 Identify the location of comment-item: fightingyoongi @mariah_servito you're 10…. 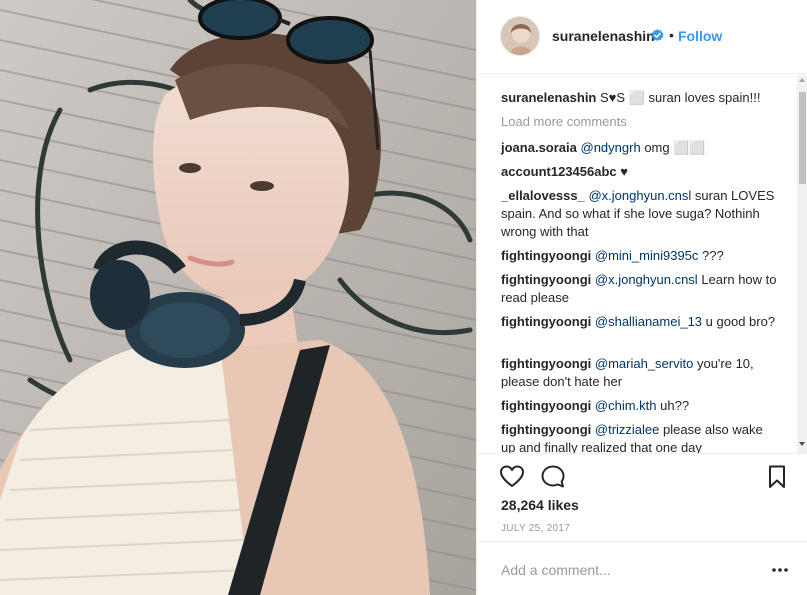
(639, 373).